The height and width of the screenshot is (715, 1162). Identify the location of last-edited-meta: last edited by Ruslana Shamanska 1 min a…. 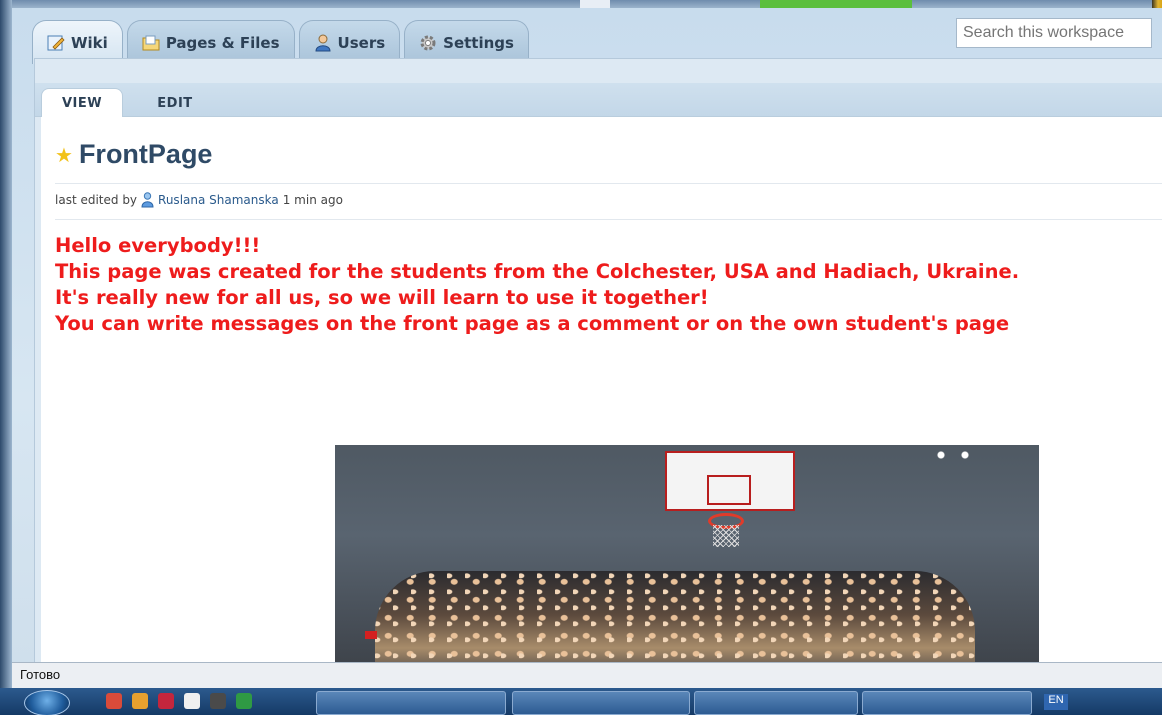
(199, 200).